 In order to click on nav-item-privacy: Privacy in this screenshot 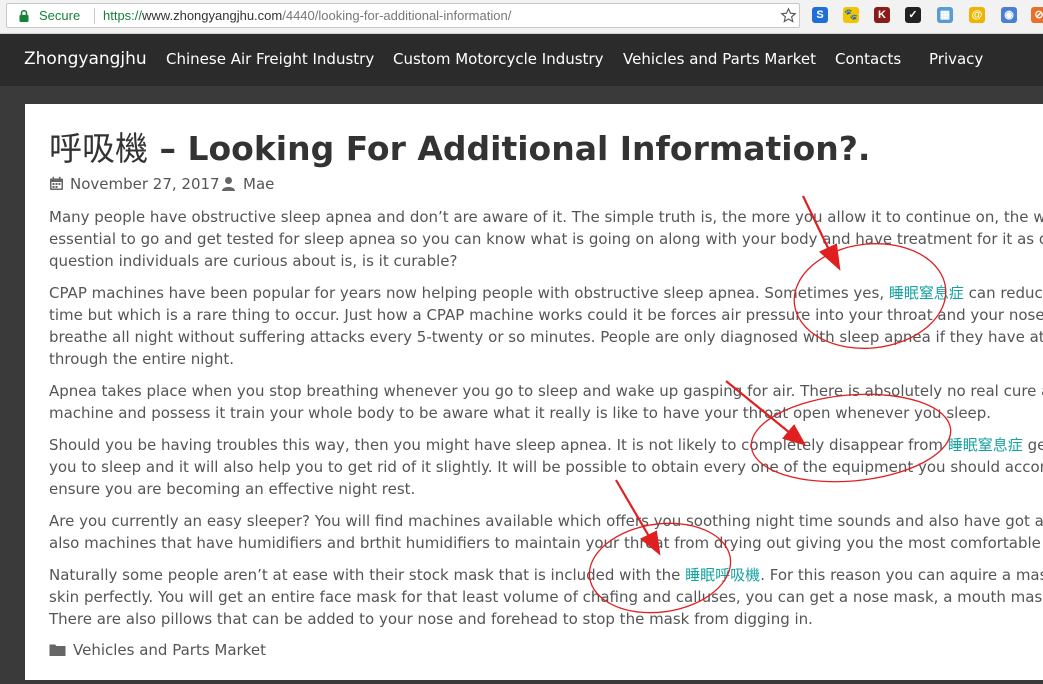, I will do `click(956, 59)`.